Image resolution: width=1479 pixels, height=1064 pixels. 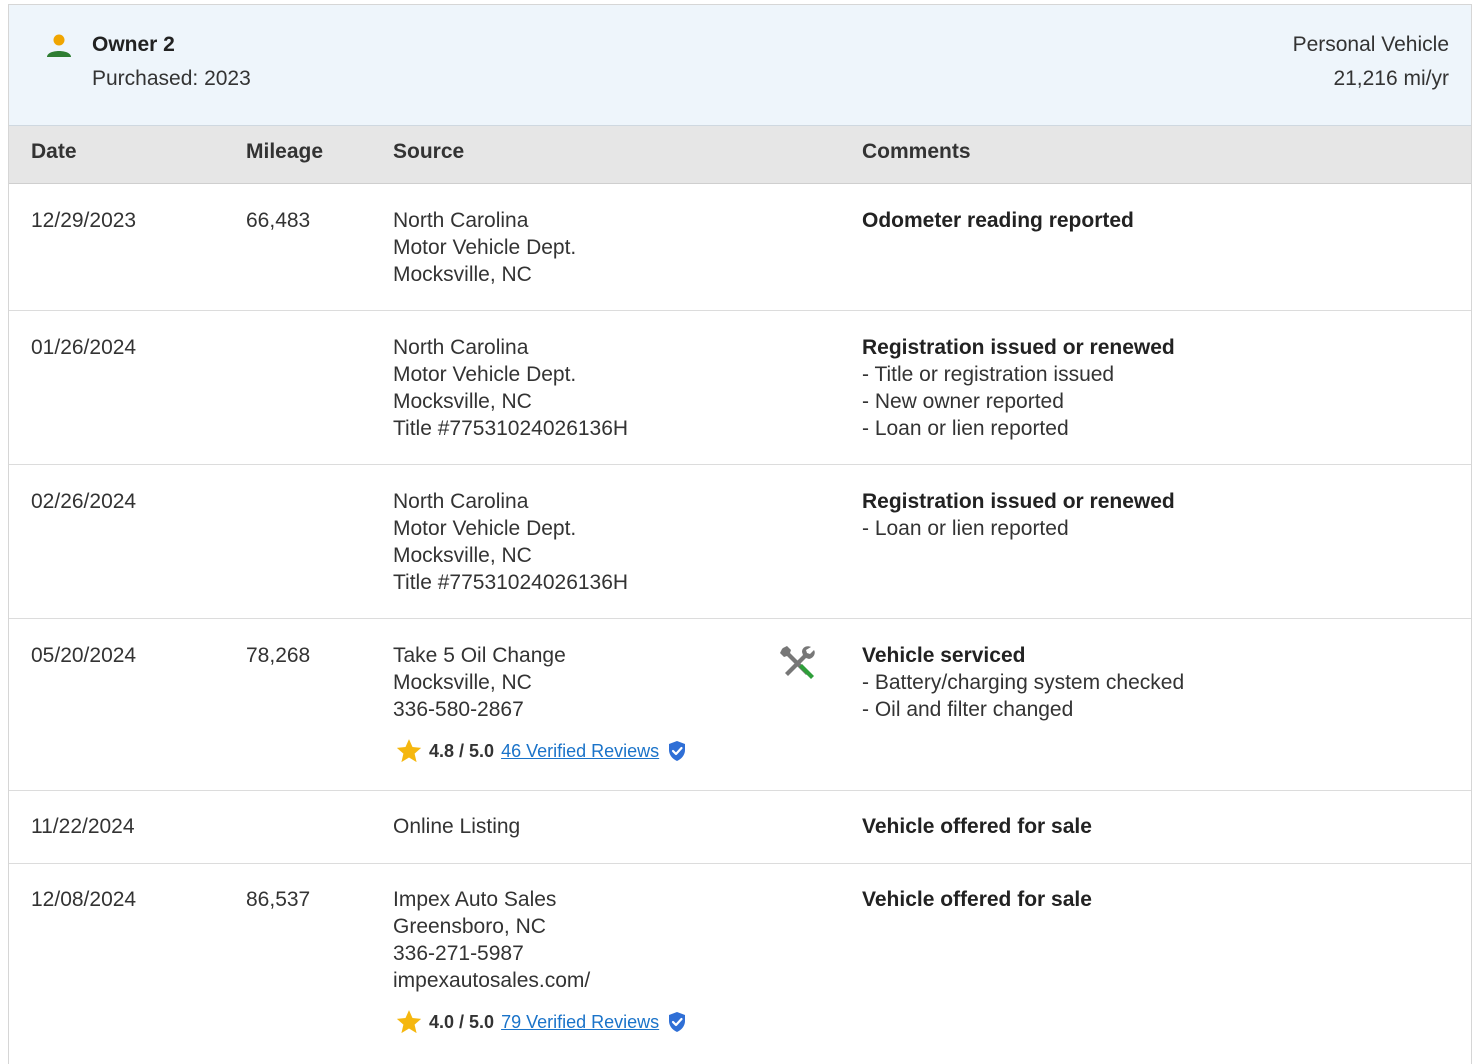 I want to click on record-date: 12/29/2023, so click(x=84, y=220).